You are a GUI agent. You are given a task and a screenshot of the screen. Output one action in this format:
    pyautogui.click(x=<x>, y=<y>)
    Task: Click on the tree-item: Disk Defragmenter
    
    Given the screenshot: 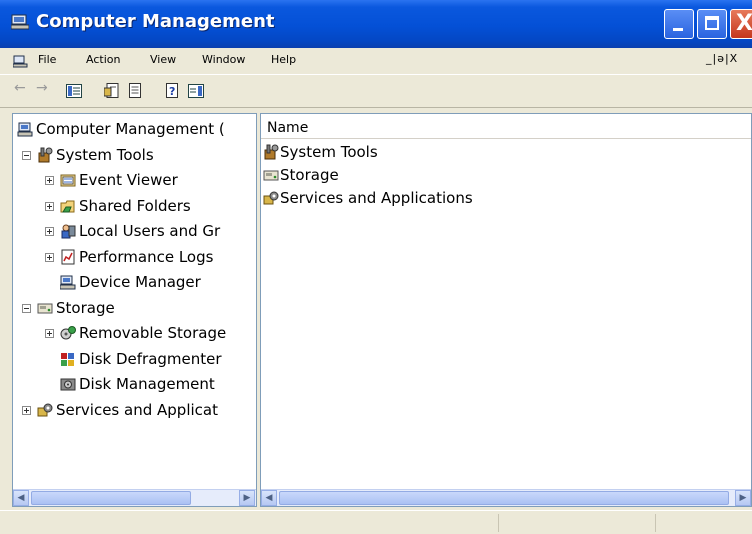 What is the action you would take?
    pyautogui.click(x=134, y=359)
    